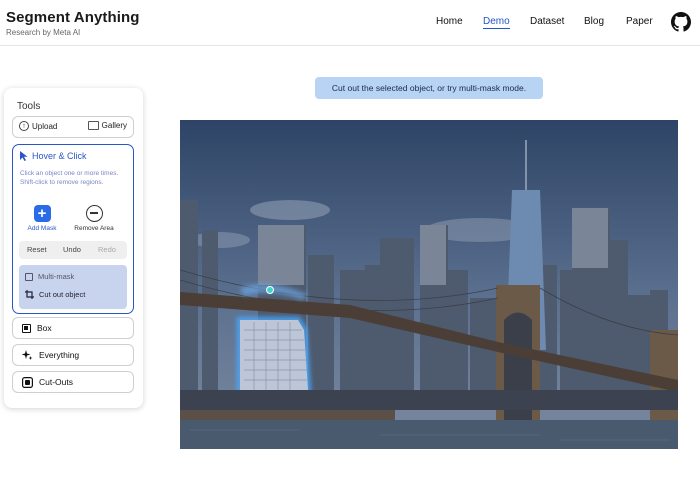 This screenshot has width=700, height=478. What do you see at coordinates (24, 156) in the screenshot?
I see `cursor-icon` at bounding box center [24, 156].